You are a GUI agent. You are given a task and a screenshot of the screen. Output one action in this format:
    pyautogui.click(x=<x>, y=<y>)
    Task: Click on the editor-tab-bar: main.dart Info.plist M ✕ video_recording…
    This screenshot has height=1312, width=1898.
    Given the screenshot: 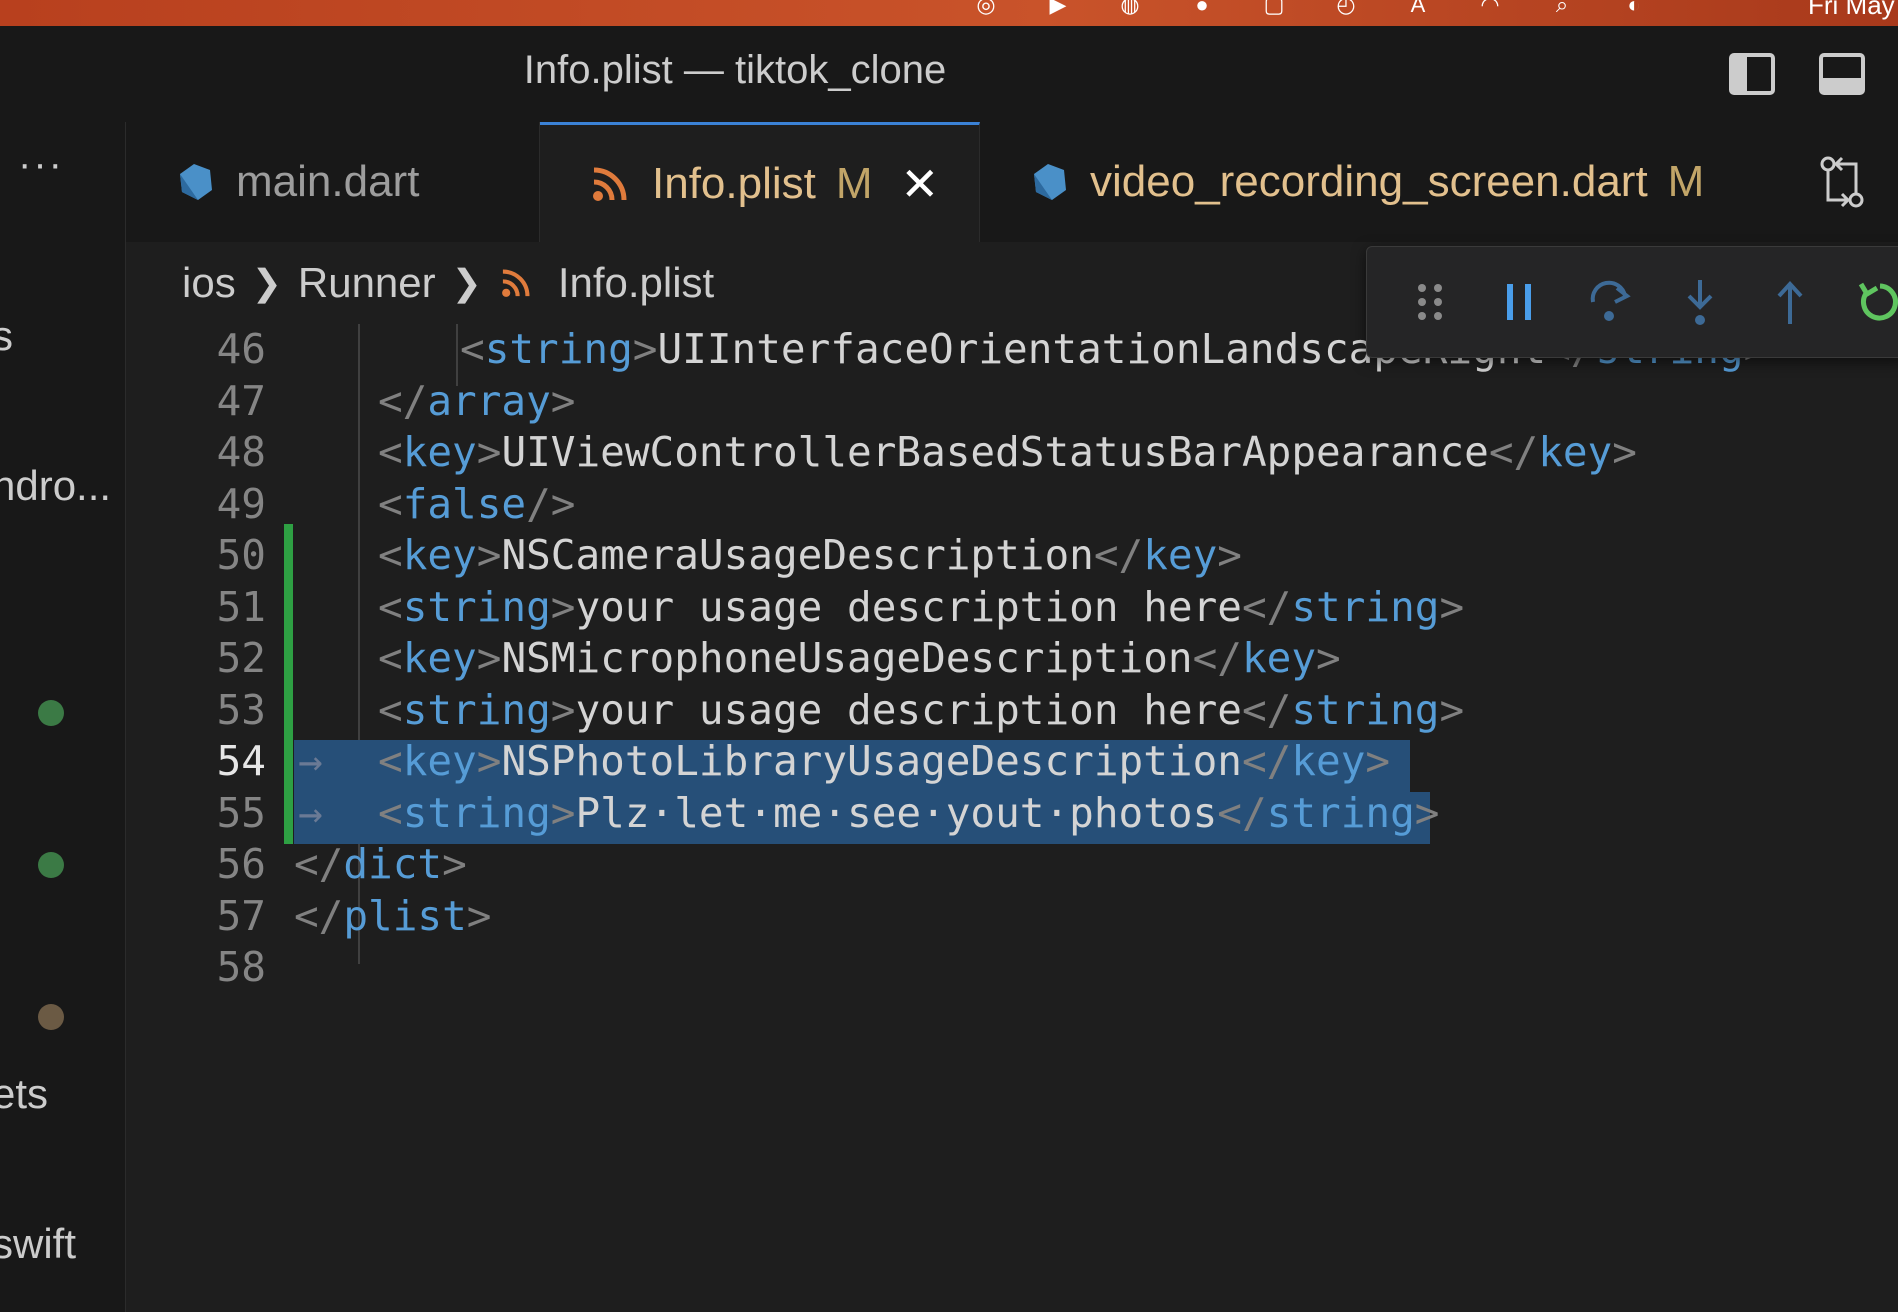 What is the action you would take?
    pyautogui.click(x=1012, y=182)
    